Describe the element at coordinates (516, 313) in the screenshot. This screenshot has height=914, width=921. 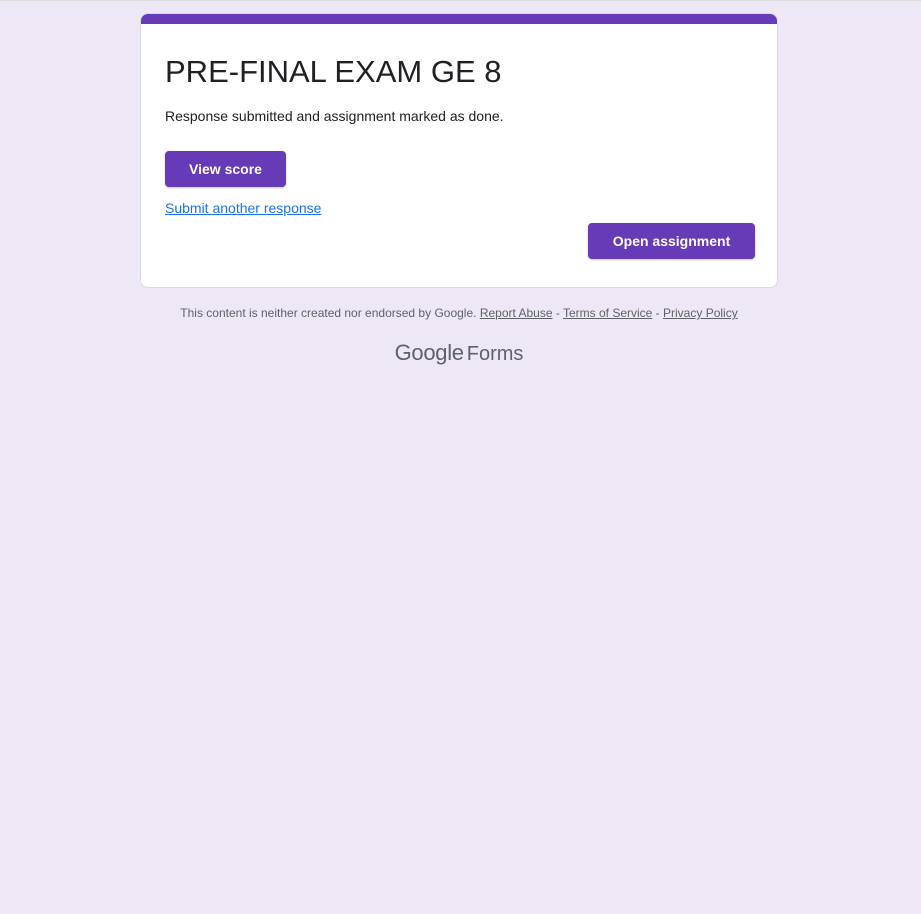
I see `report-abuse-link: Report Abuse` at that location.